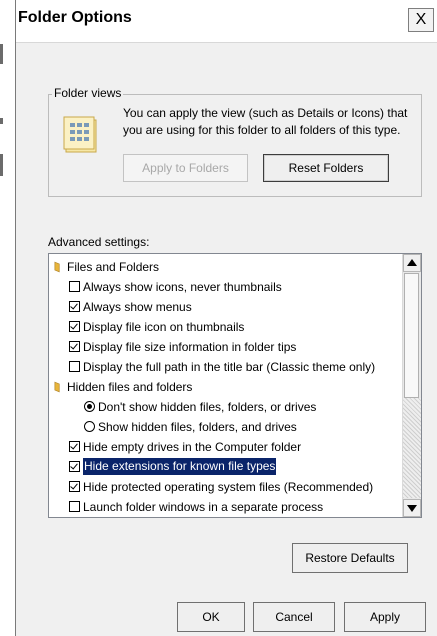  What do you see at coordinates (326, 168) in the screenshot?
I see `reset-folders-button: Reset Folders` at bounding box center [326, 168].